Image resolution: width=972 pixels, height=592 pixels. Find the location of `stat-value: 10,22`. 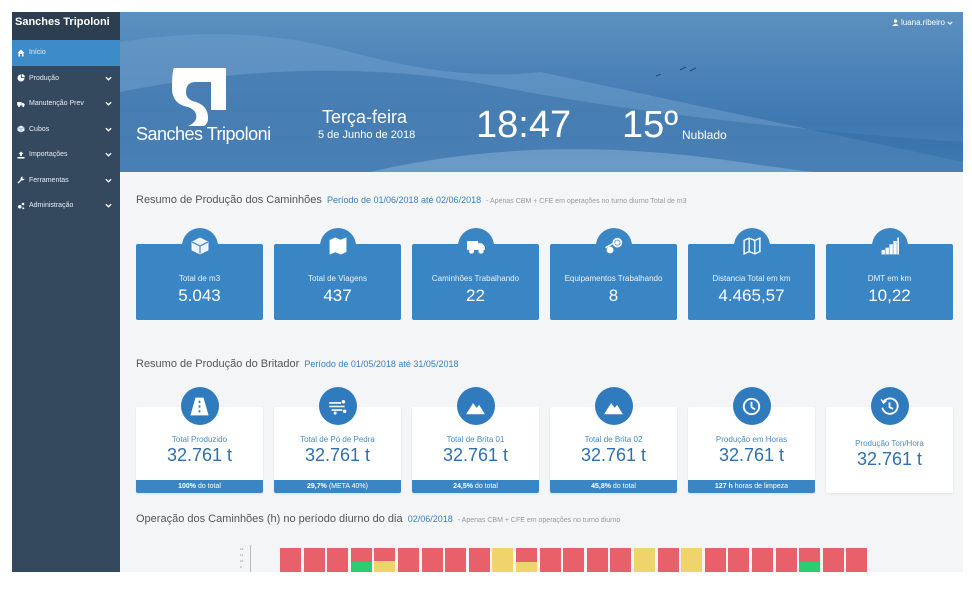

stat-value: 10,22 is located at coordinates (889, 295).